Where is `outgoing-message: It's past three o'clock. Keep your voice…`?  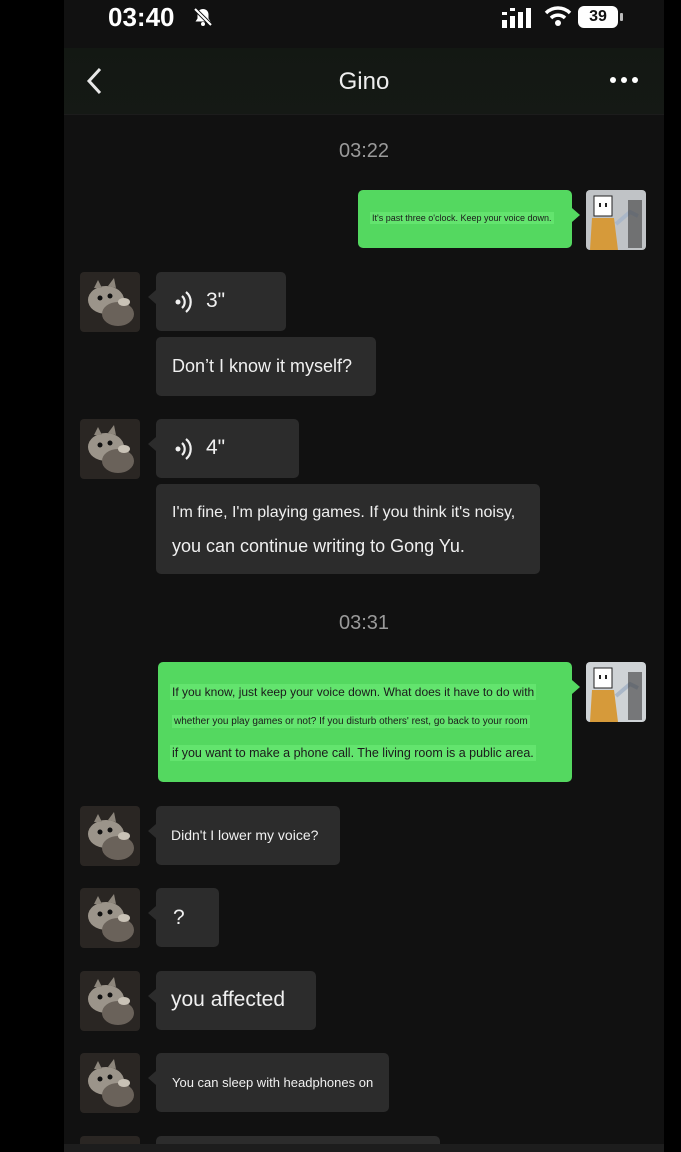
outgoing-message: It's past three o'clock. Keep your voice… is located at coordinates (469, 219).